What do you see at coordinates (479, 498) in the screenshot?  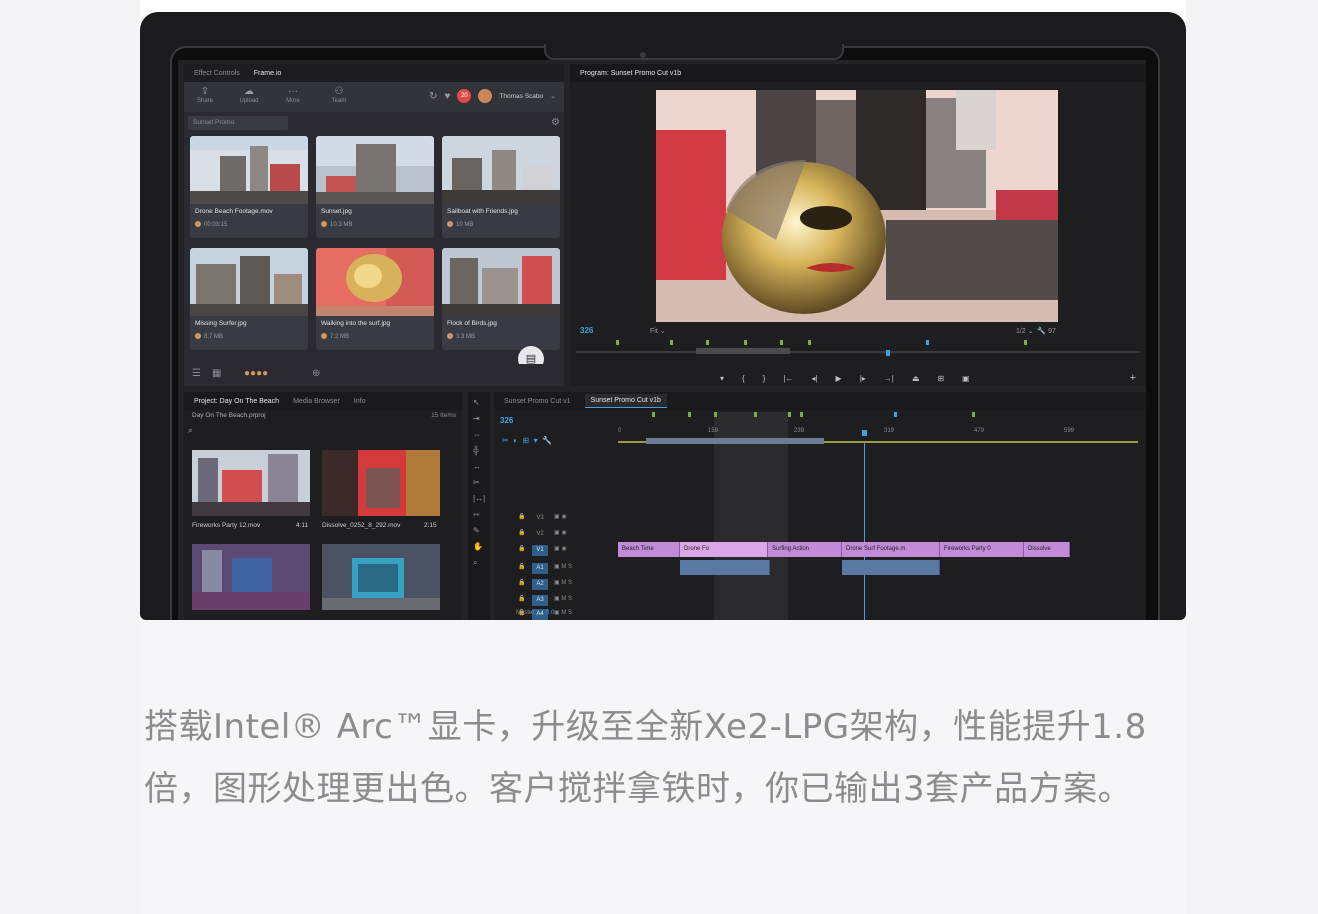 I see `slip-icon: |↔|` at bounding box center [479, 498].